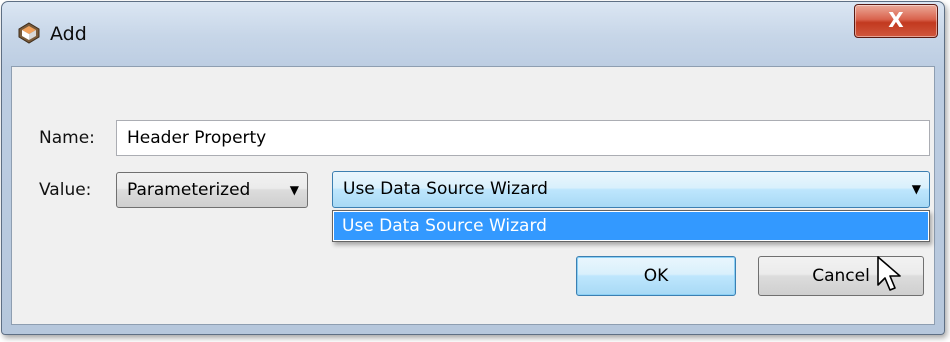 This screenshot has width=950, height=342. What do you see at coordinates (29, 33) in the screenshot?
I see `app-logo-icon` at bounding box center [29, 33].